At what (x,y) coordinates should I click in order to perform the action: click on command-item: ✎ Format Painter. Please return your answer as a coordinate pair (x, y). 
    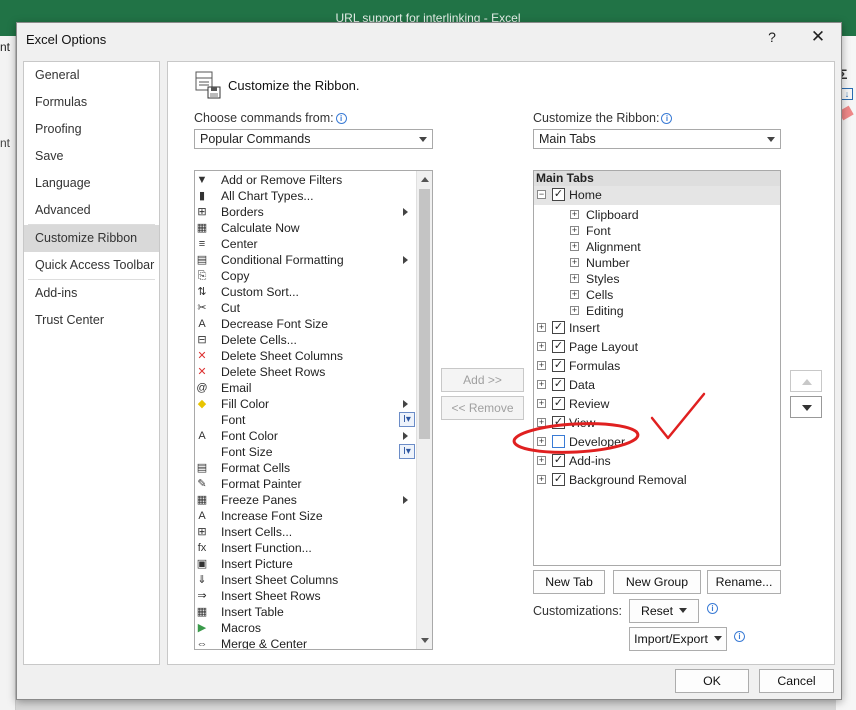
    Looking at the image, I should click on (306, 484).